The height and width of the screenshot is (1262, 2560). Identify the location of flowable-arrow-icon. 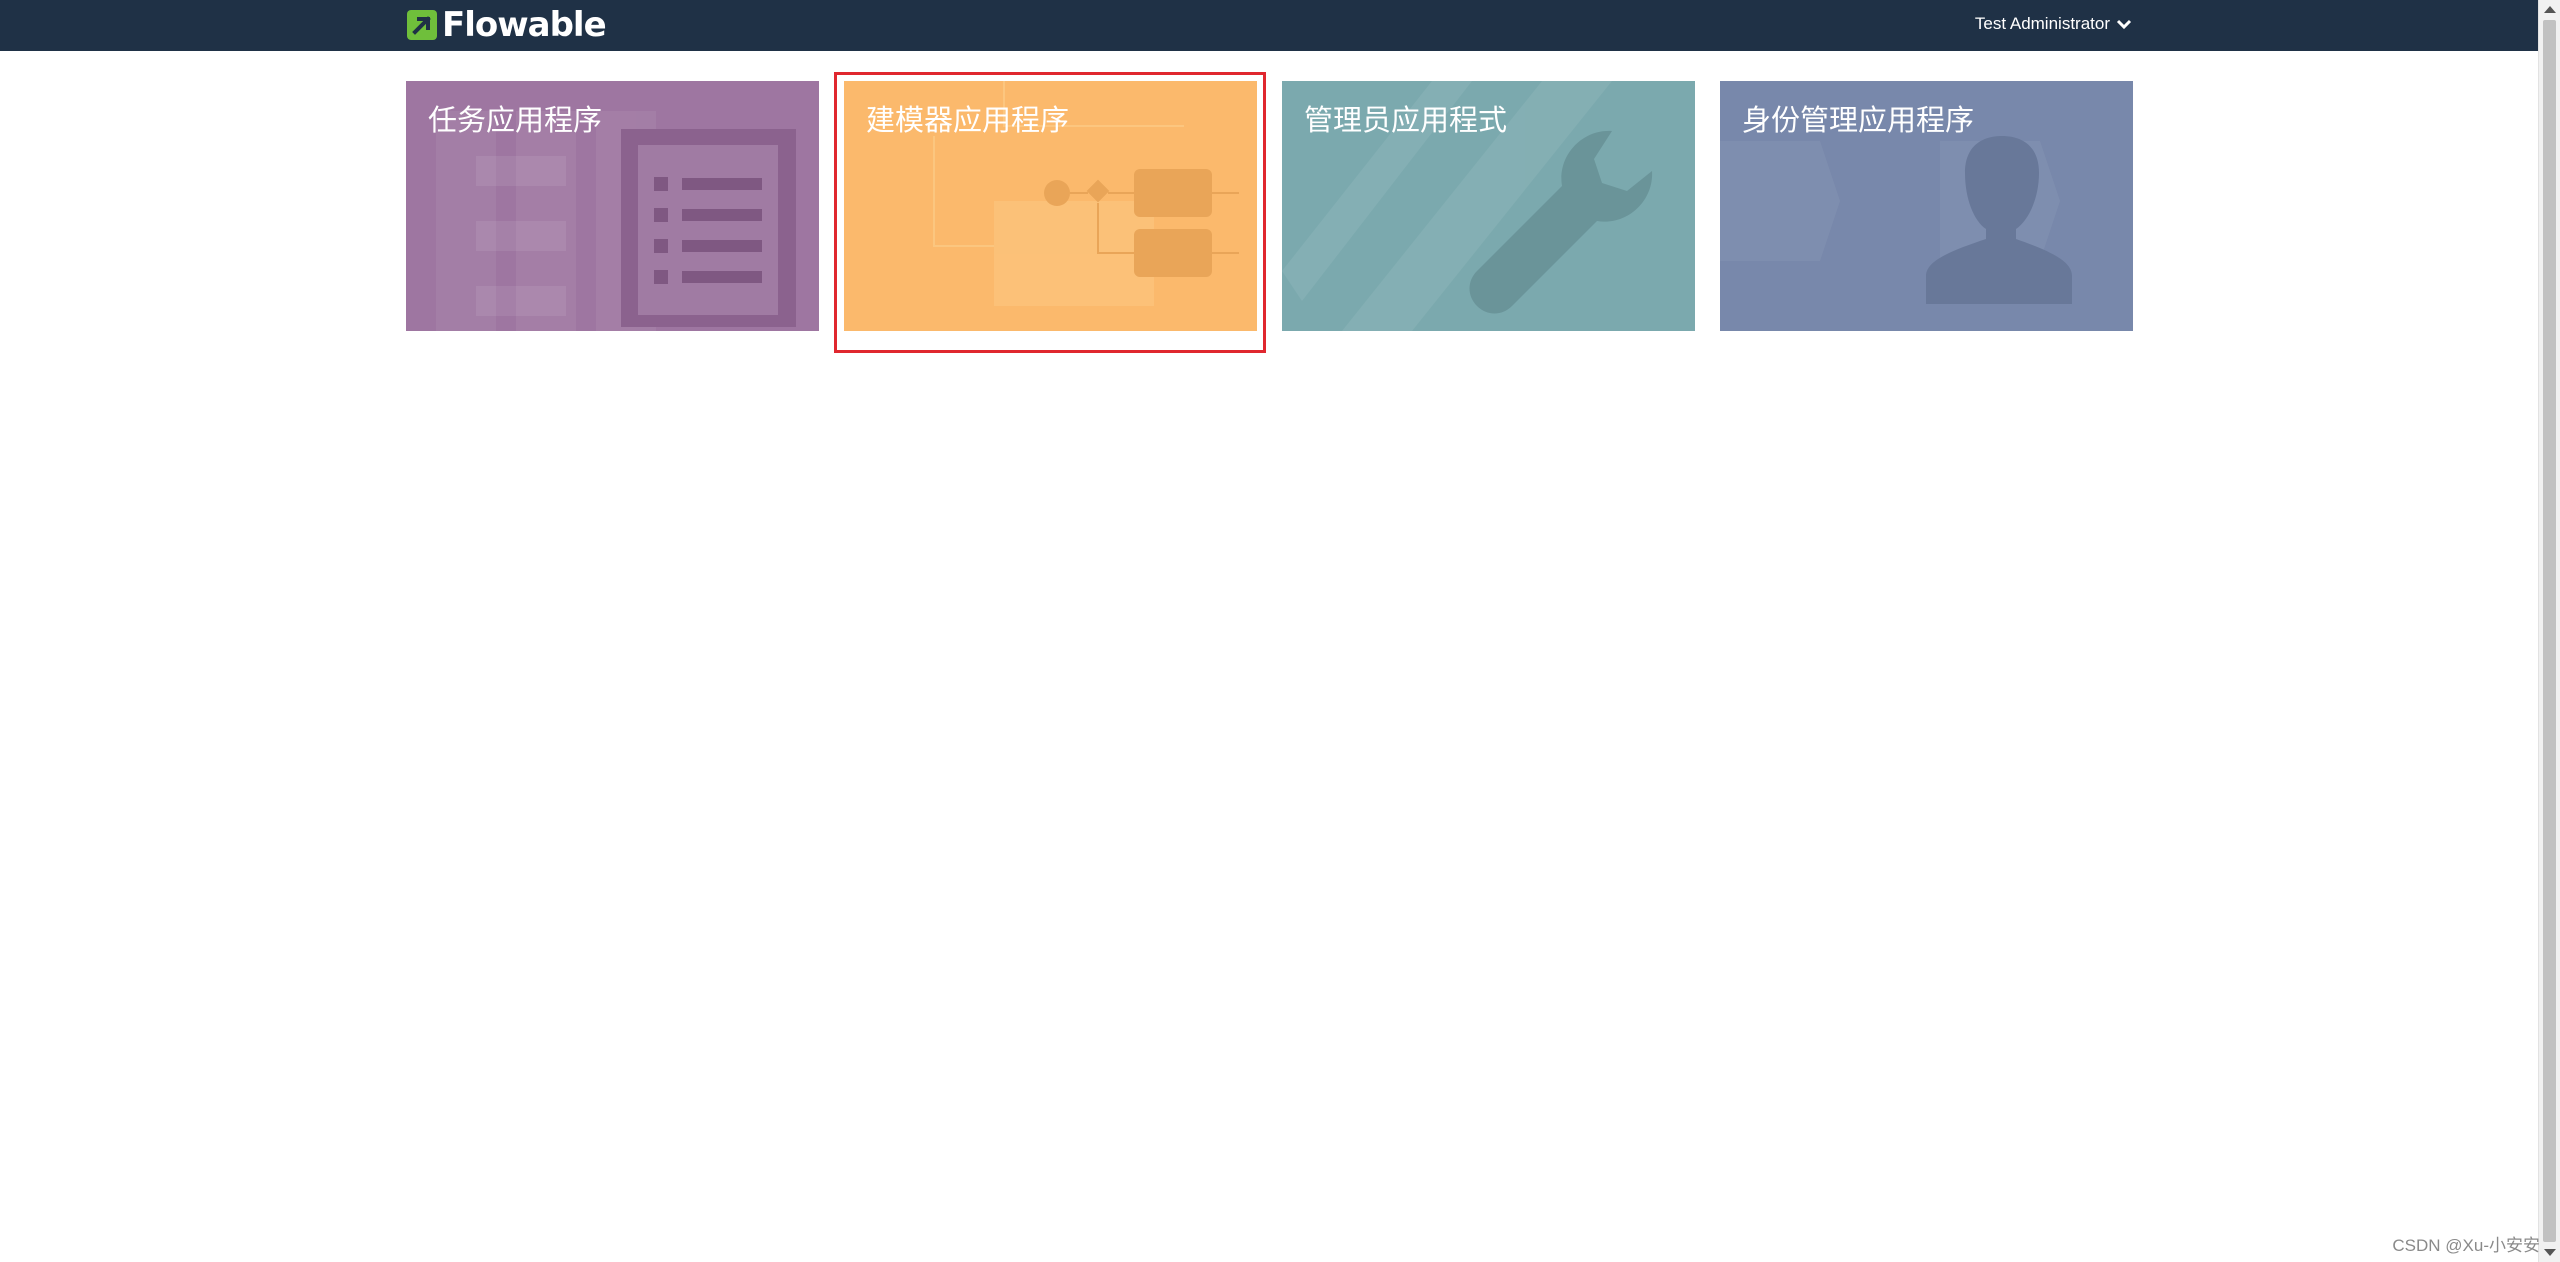
(422, 25).